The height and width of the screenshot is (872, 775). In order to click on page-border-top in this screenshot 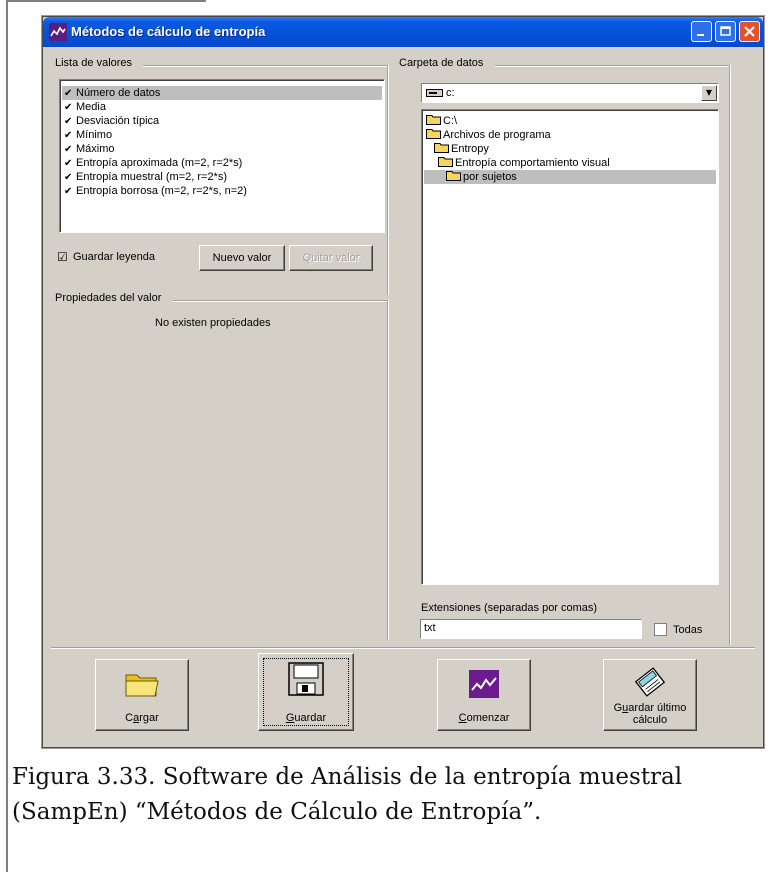, I will do `click(106, 1)`.